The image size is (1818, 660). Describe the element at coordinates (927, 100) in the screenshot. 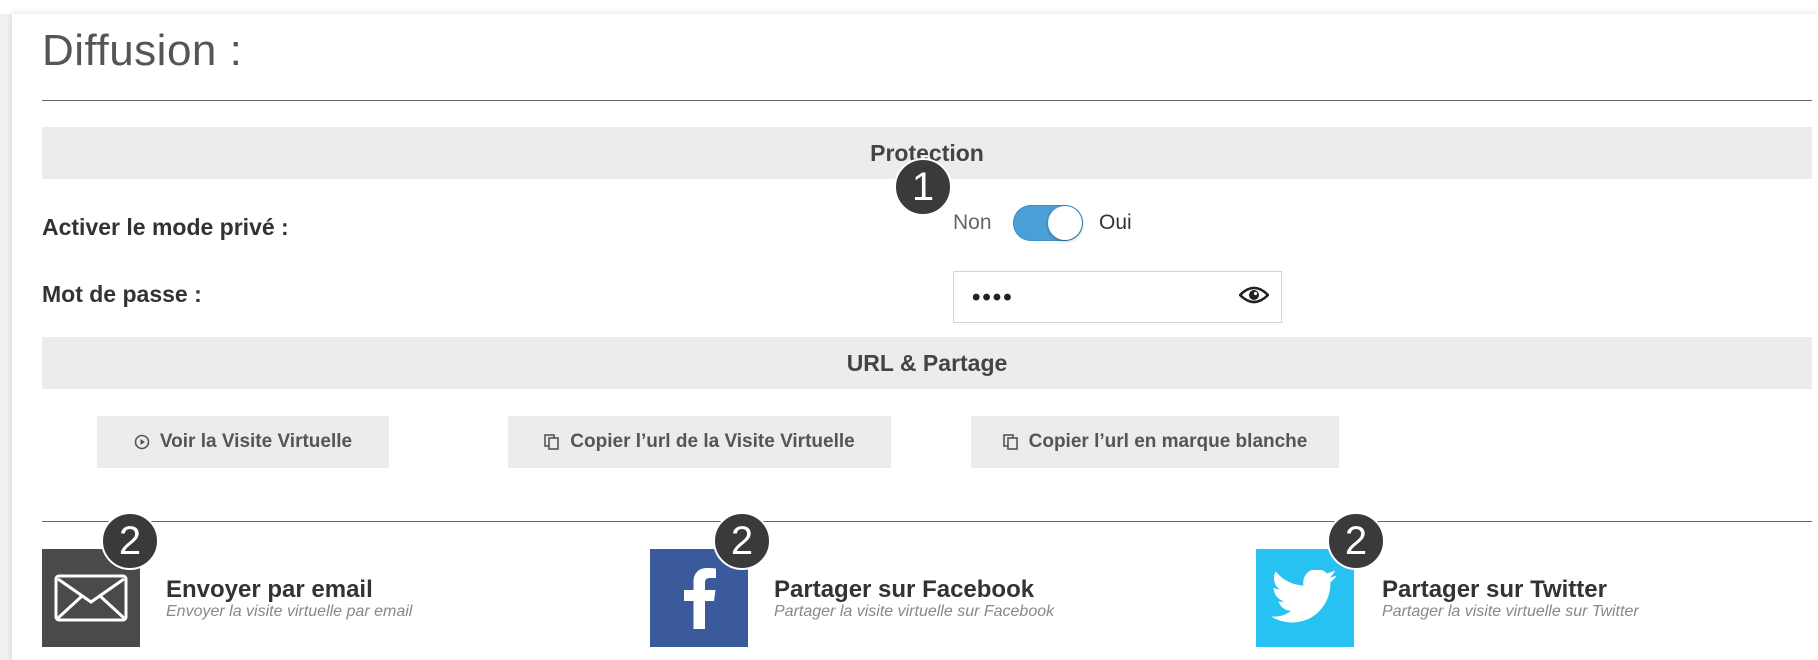

I see `title-divider` at that location.